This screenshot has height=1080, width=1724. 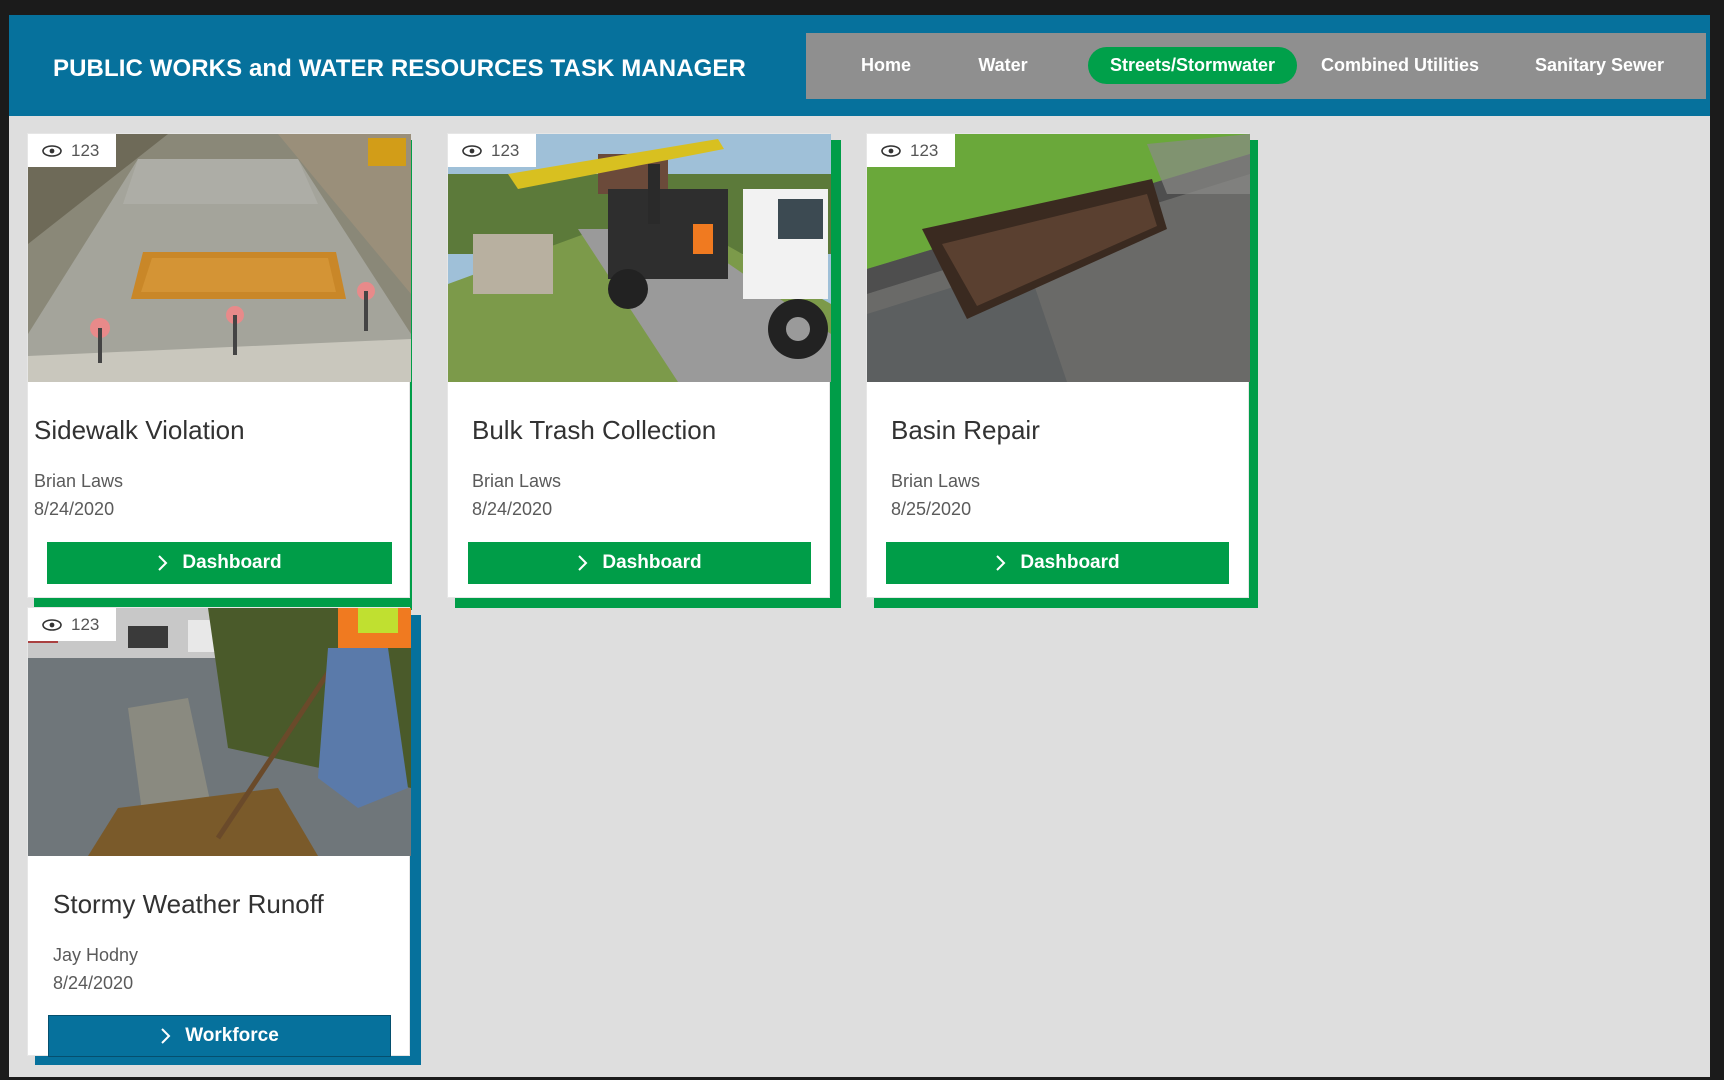 What do you see at coordinates (1003, 65) in the screenshot?
I see `nav-water: Water` at bounding box center [1003, 65].